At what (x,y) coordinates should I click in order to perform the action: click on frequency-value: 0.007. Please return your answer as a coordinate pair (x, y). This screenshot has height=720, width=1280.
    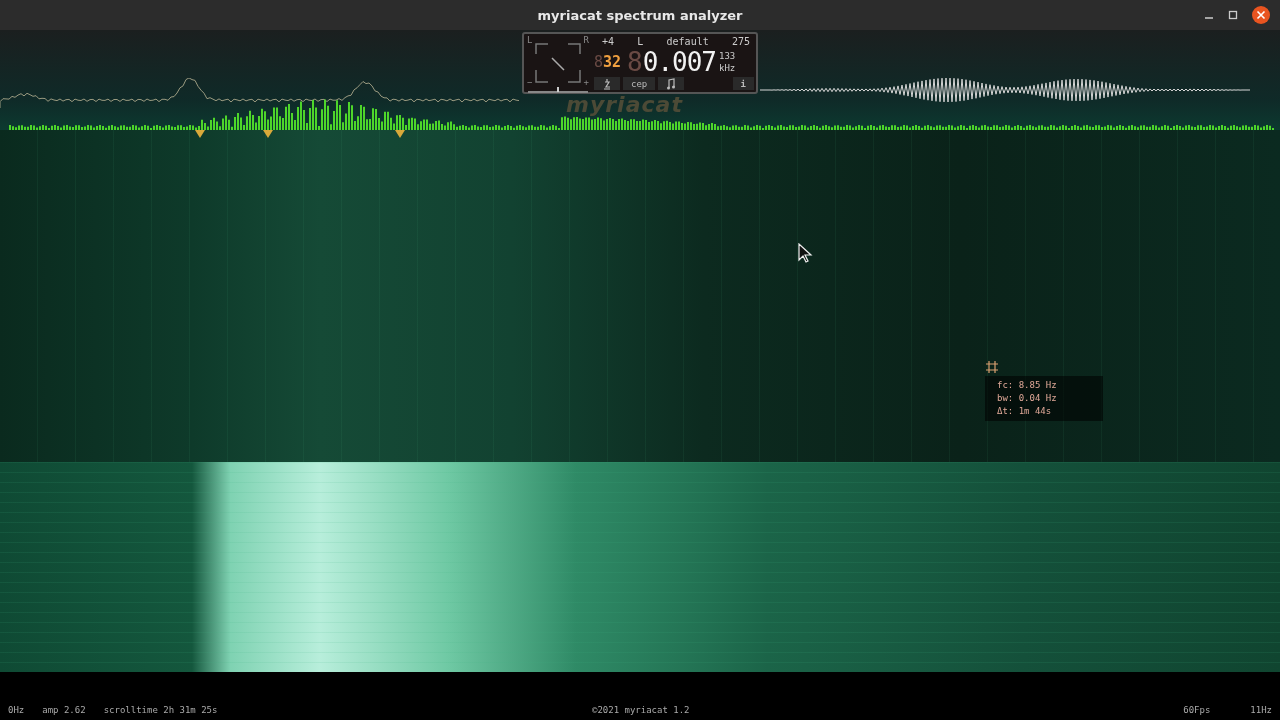
    Looking at the image, I should click on (679, 62).